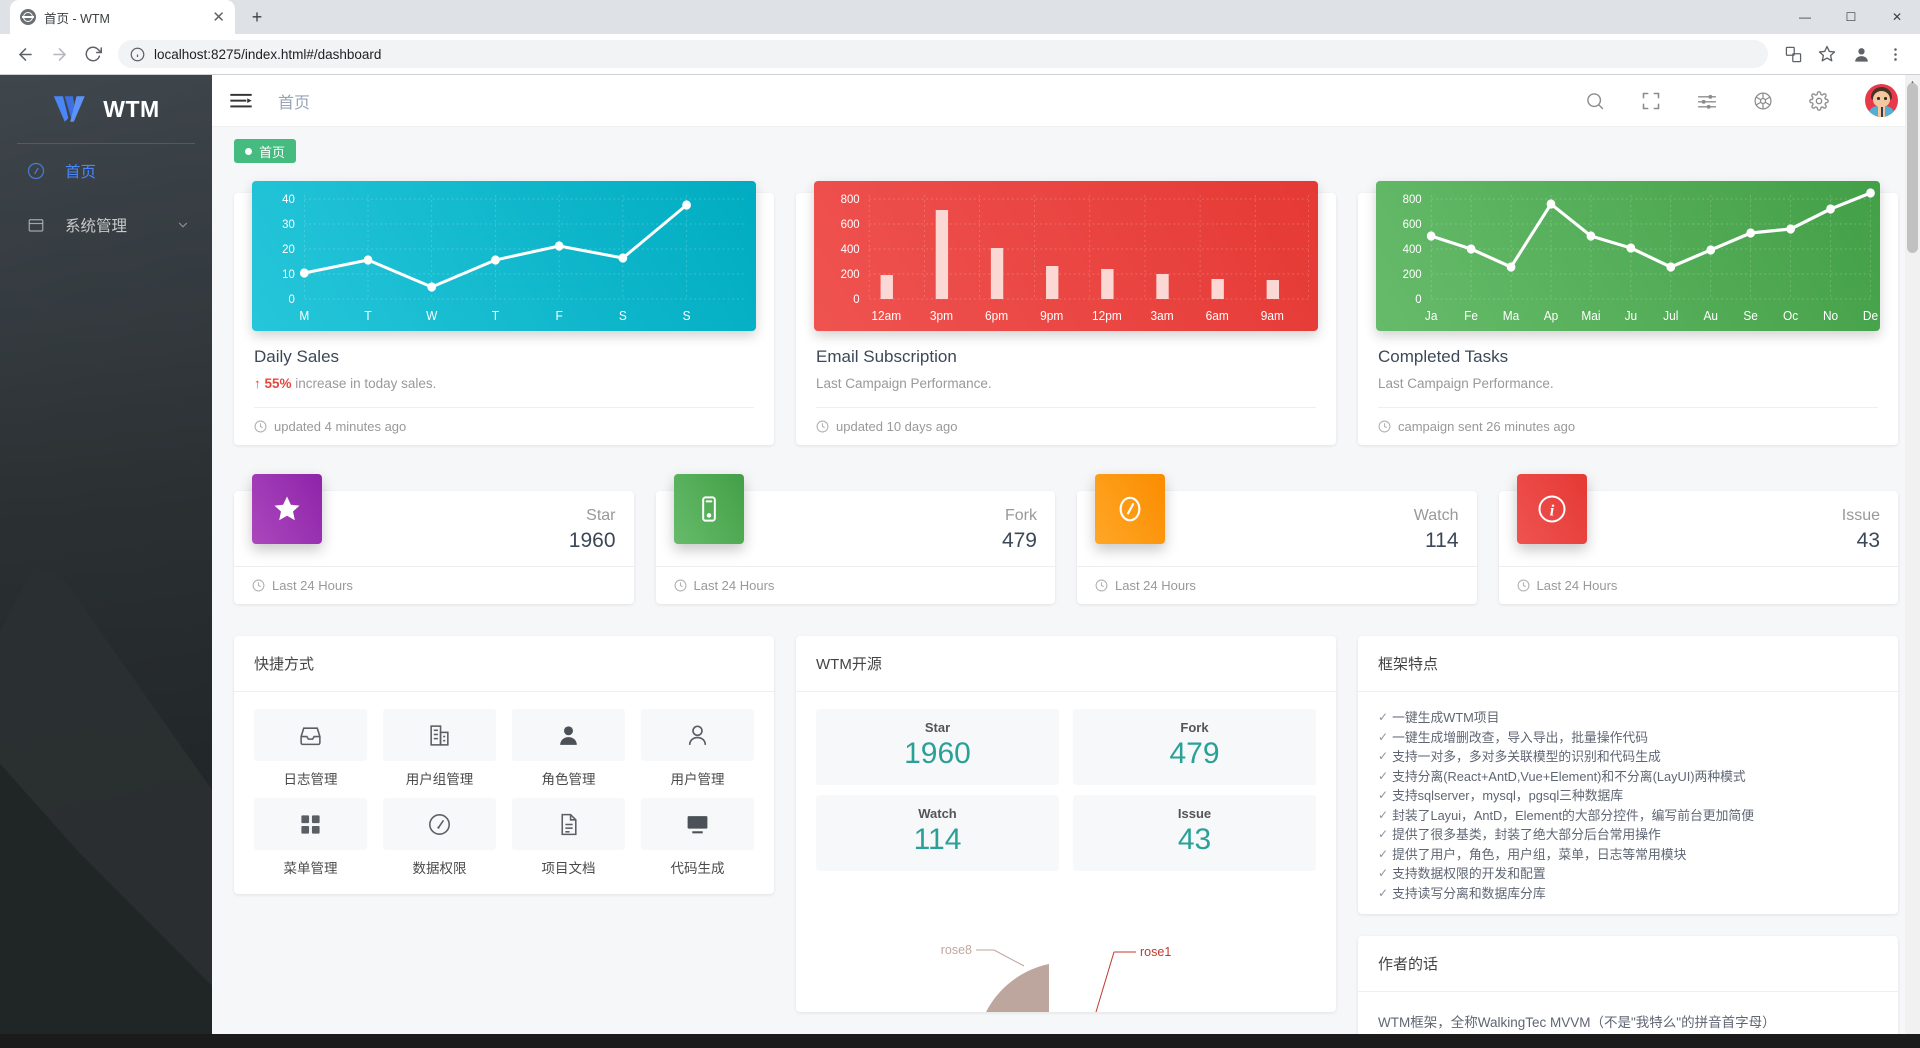  I want to click on svg-text: 600, so click(850, 224).